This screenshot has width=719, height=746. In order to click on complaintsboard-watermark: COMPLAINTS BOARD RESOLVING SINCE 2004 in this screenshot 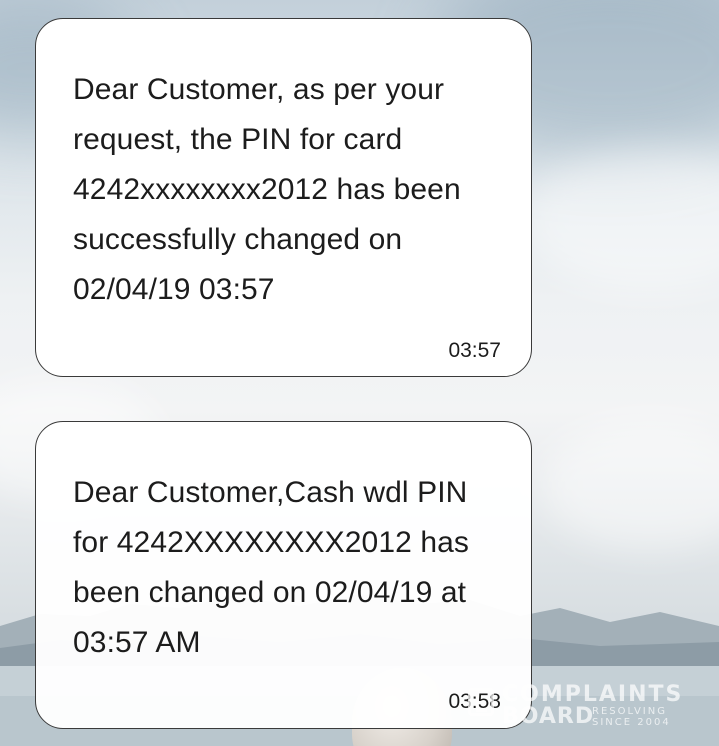, I will do `click(593, 706)`.